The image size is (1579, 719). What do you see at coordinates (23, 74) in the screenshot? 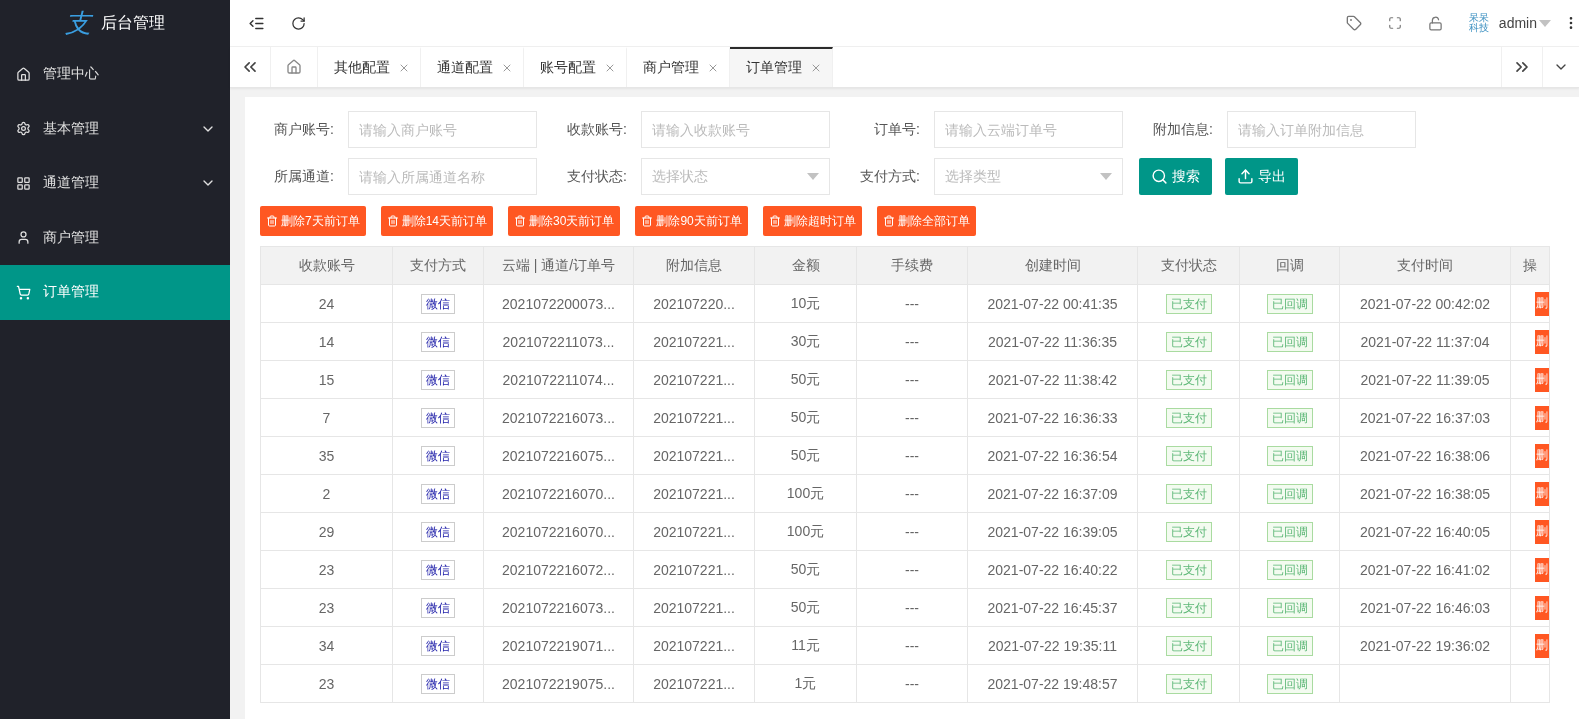
I see `home-icon` at bounding box center [23, 74].